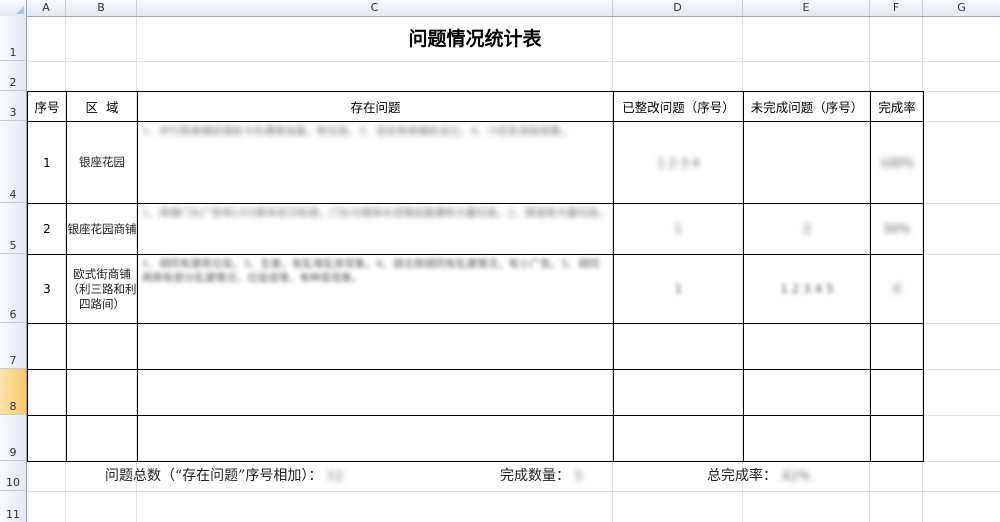 The height and width of the screenshot is (522, 1000). What do you see at coordinates (375, 106) in the screenshot?
I see `header-issues: 存在问题` at bounding box center [375, 106].